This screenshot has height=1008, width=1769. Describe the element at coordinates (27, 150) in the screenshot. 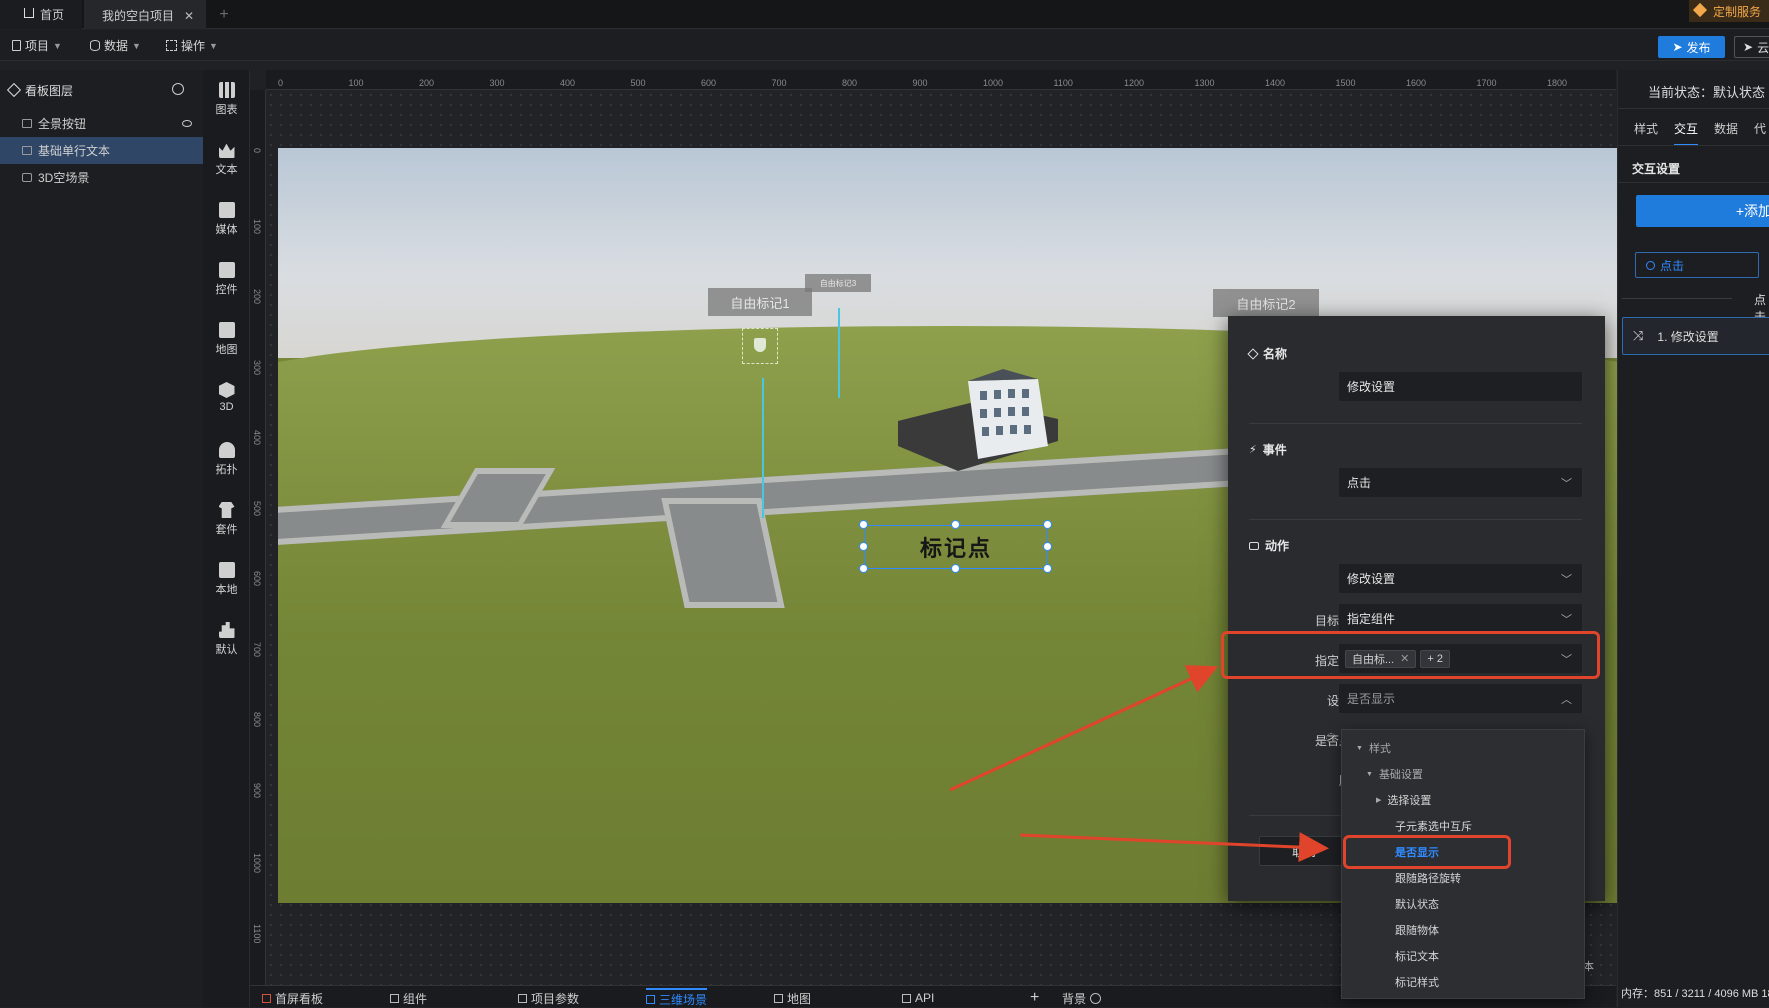

I see `text-icon` at that location.